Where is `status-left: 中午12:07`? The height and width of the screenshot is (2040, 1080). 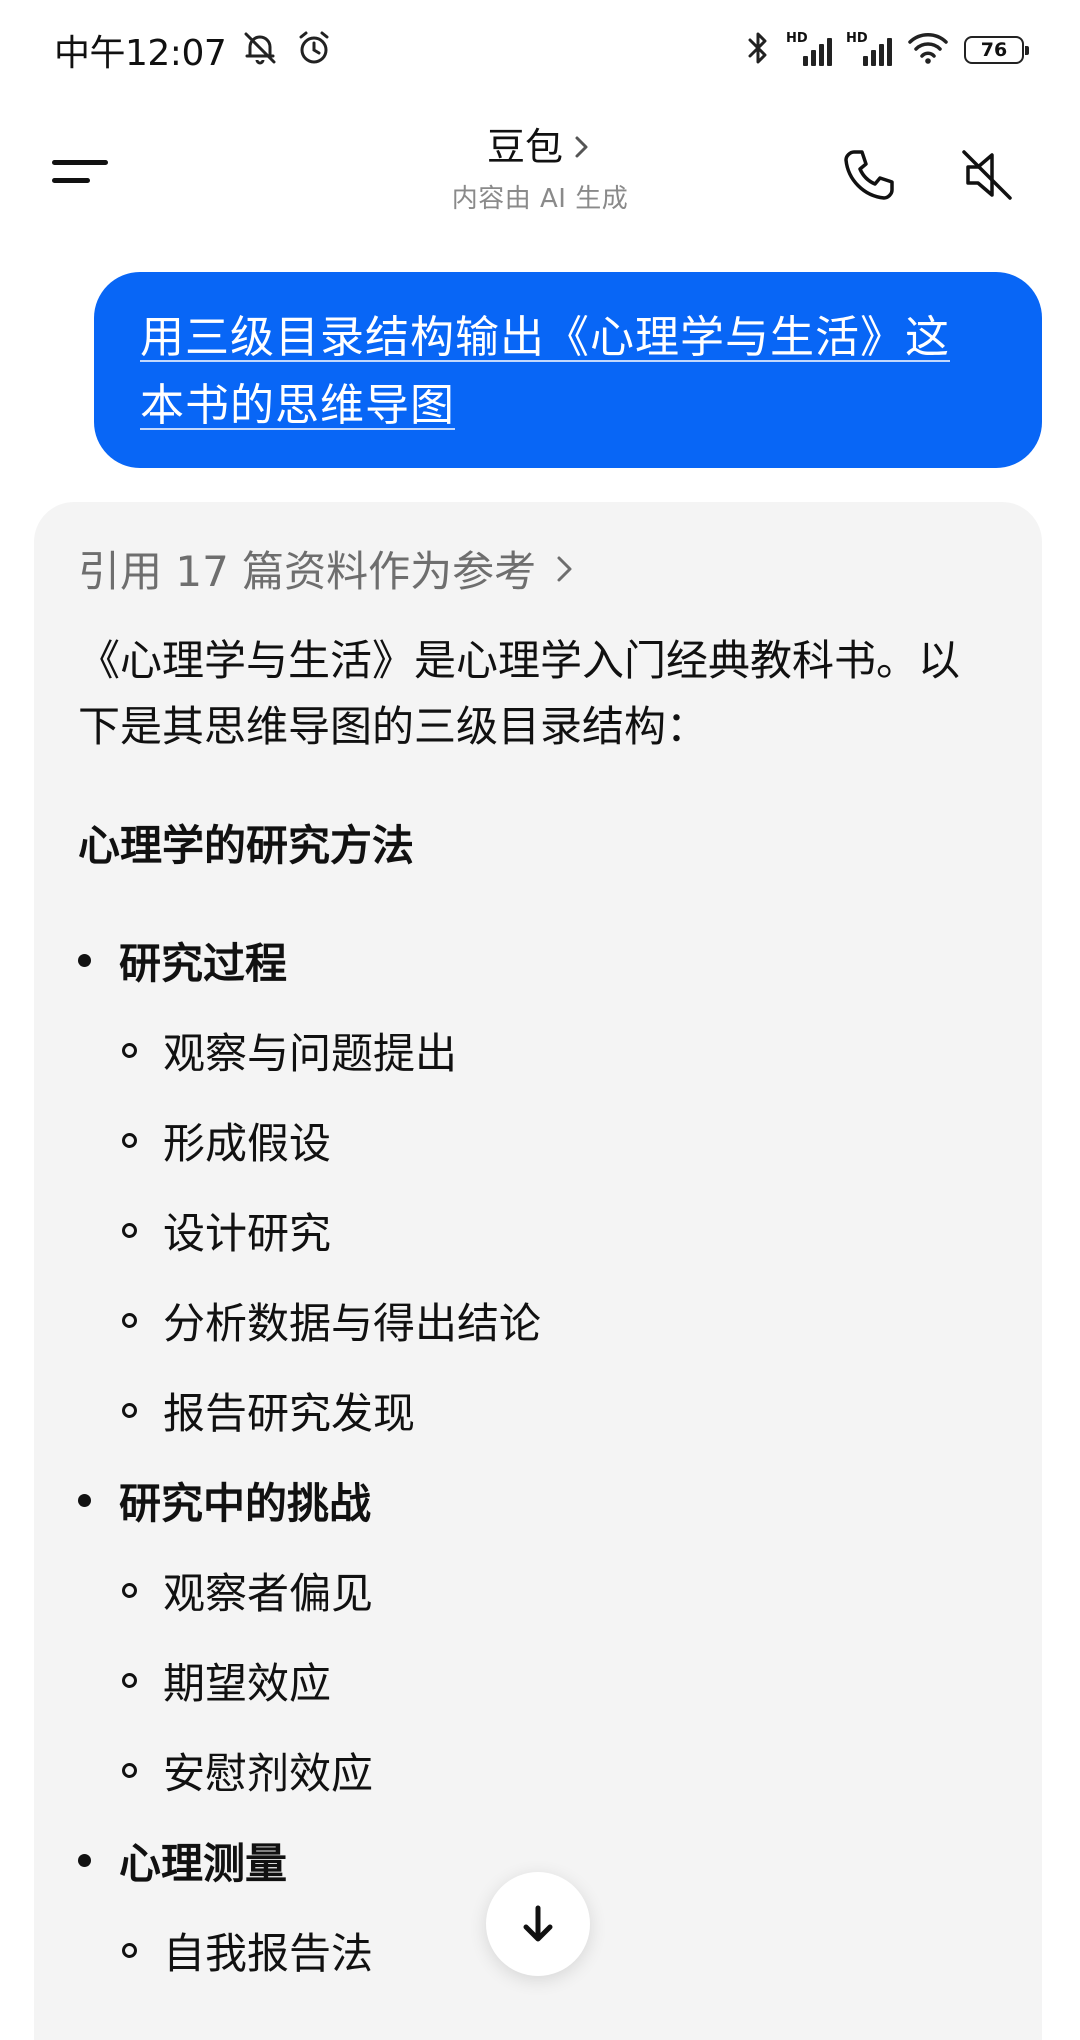 status-left: 中午12:07 is located at coordinates (194, 50).